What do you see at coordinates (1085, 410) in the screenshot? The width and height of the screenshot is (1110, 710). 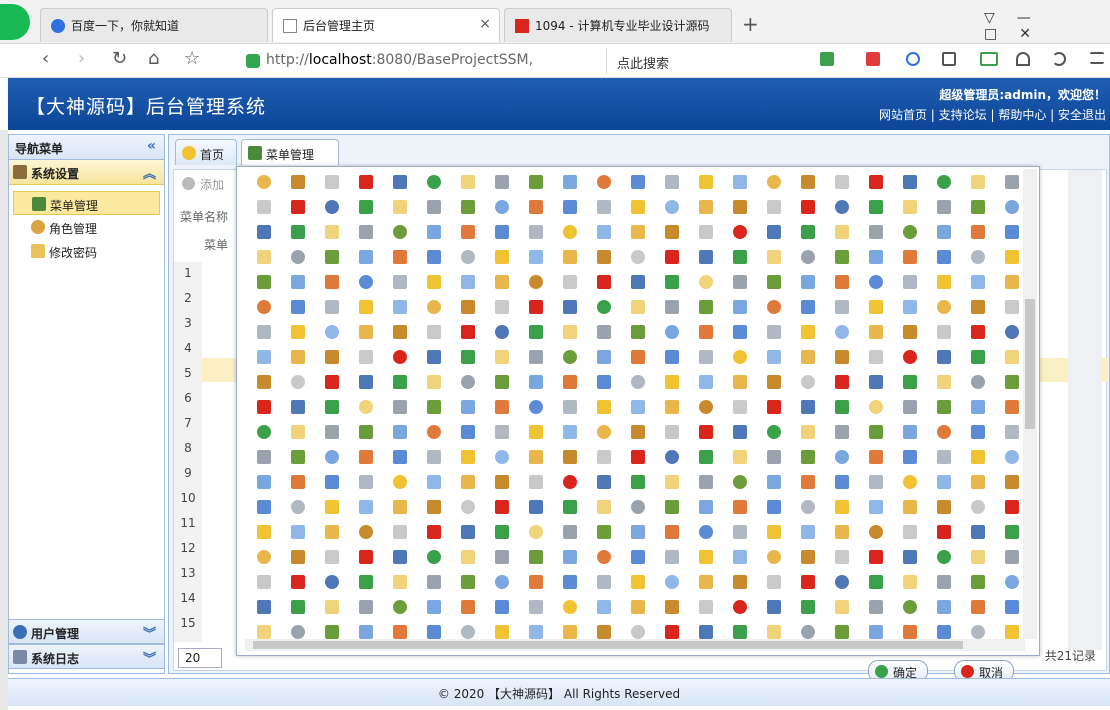 I see `grid-scrollbar` at bounding box center [1085, 410].